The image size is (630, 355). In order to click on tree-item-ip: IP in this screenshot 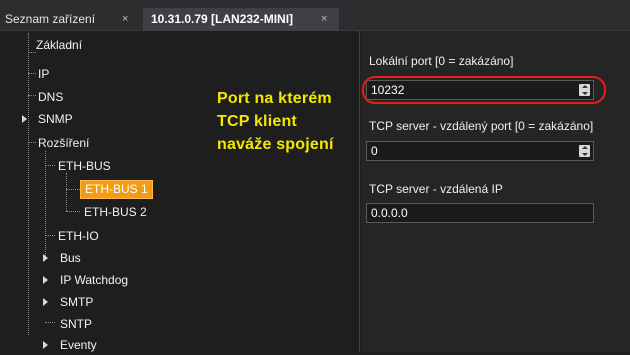, I will do `click(43, 74)`.